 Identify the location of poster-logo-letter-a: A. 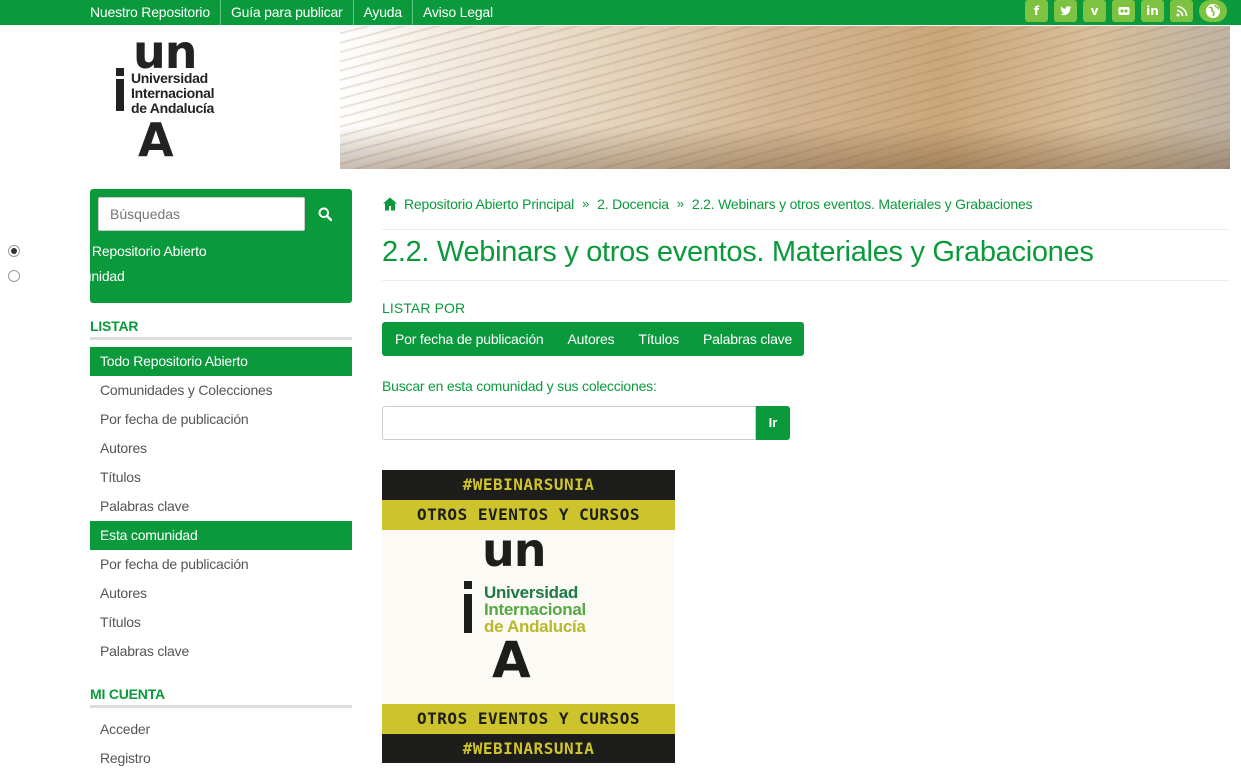
(511, 660).